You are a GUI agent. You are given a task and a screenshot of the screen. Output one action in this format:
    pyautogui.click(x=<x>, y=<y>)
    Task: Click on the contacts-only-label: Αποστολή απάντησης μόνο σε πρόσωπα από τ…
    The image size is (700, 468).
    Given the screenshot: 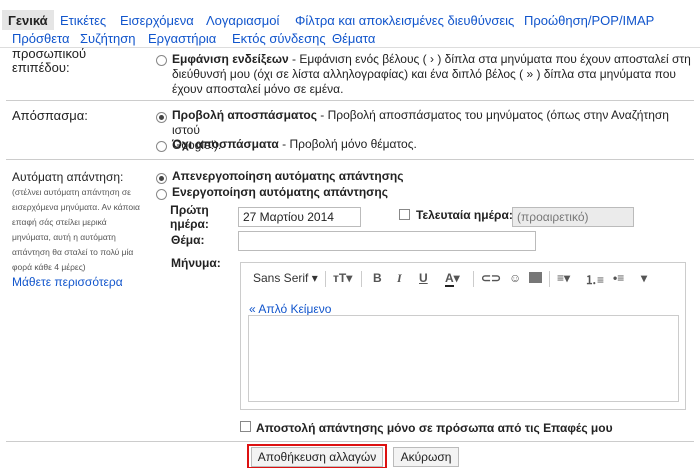 What is the action you would take?
    pyautogui.click(x=434, y=428)
    